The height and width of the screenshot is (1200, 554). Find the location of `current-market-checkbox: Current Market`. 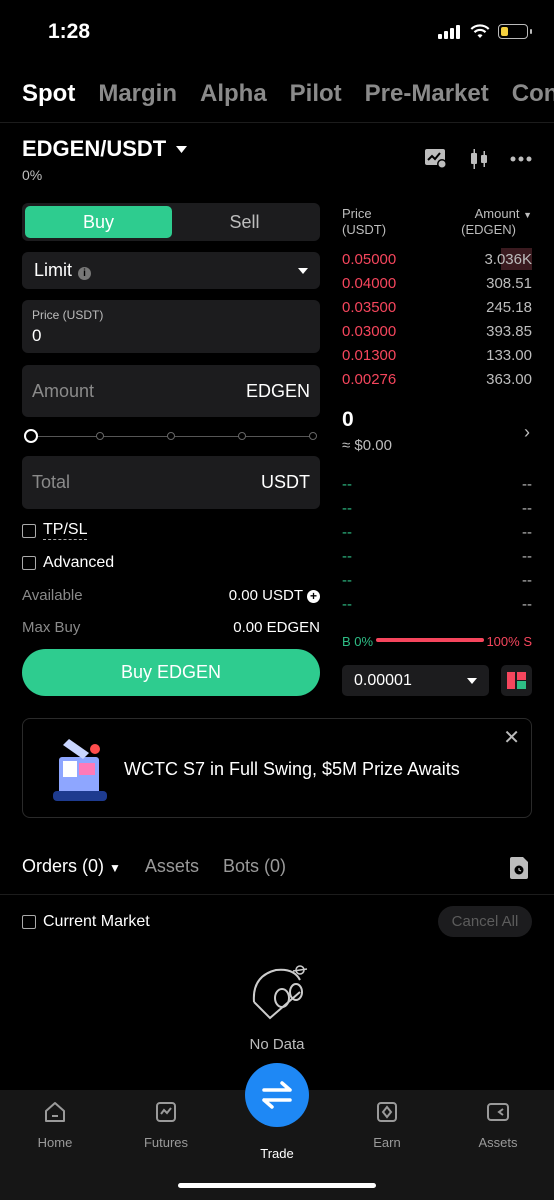

current-market-checkbox: Current Market is located at coordinates (86, 922).